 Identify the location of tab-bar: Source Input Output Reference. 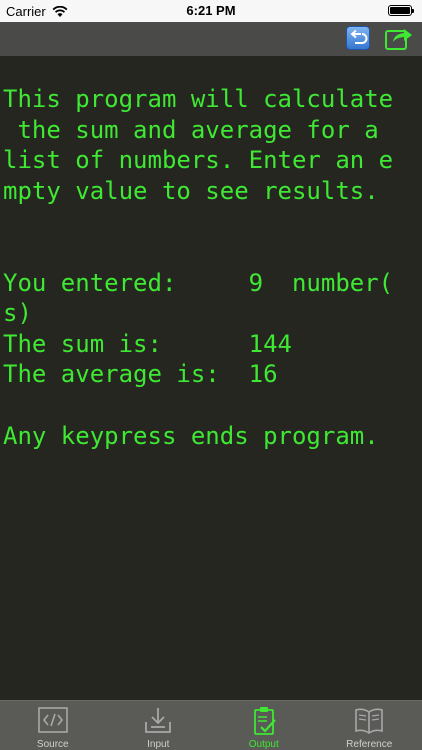
(211, 725).